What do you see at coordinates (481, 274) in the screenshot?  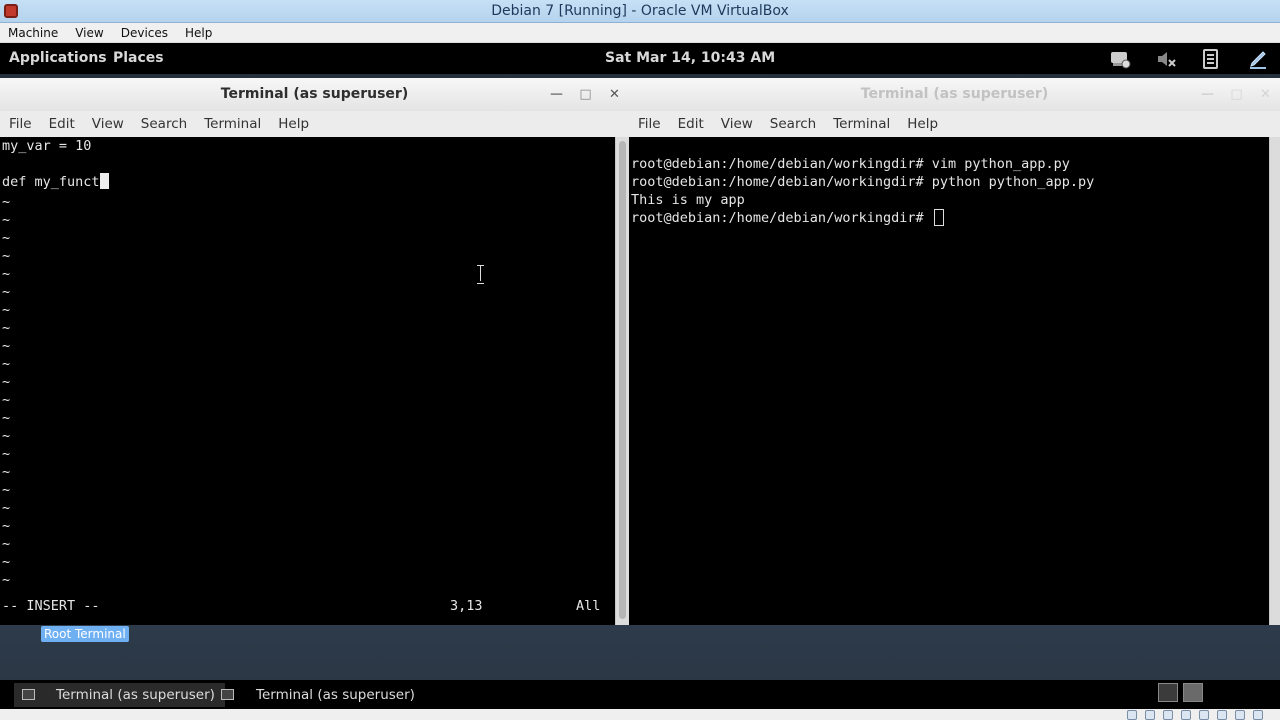 I see `mouse-ibeam-cursor-icon` at bounding box center [481, 274].